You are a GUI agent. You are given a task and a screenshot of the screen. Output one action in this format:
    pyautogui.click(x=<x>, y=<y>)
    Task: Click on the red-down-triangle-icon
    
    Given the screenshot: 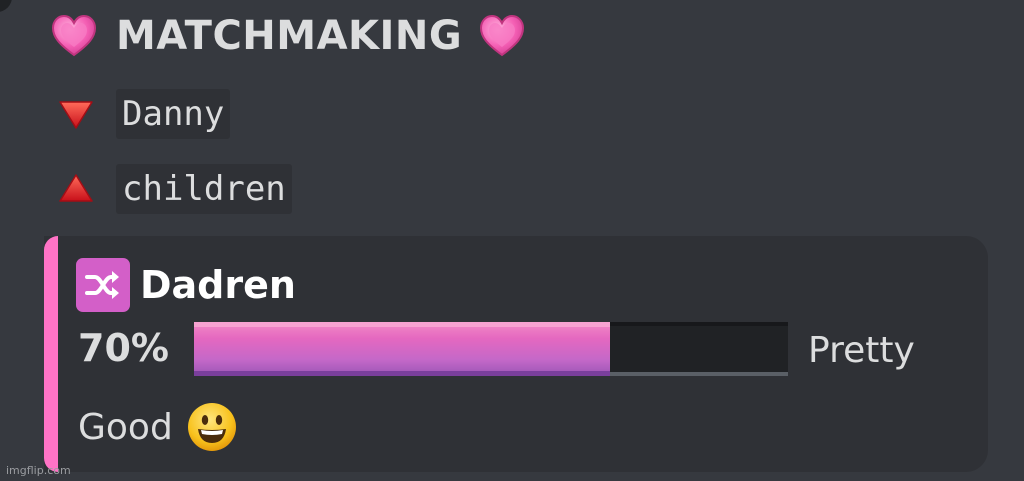 What is the action you would take?
    pyautogui.click(x=76, y=114)
    